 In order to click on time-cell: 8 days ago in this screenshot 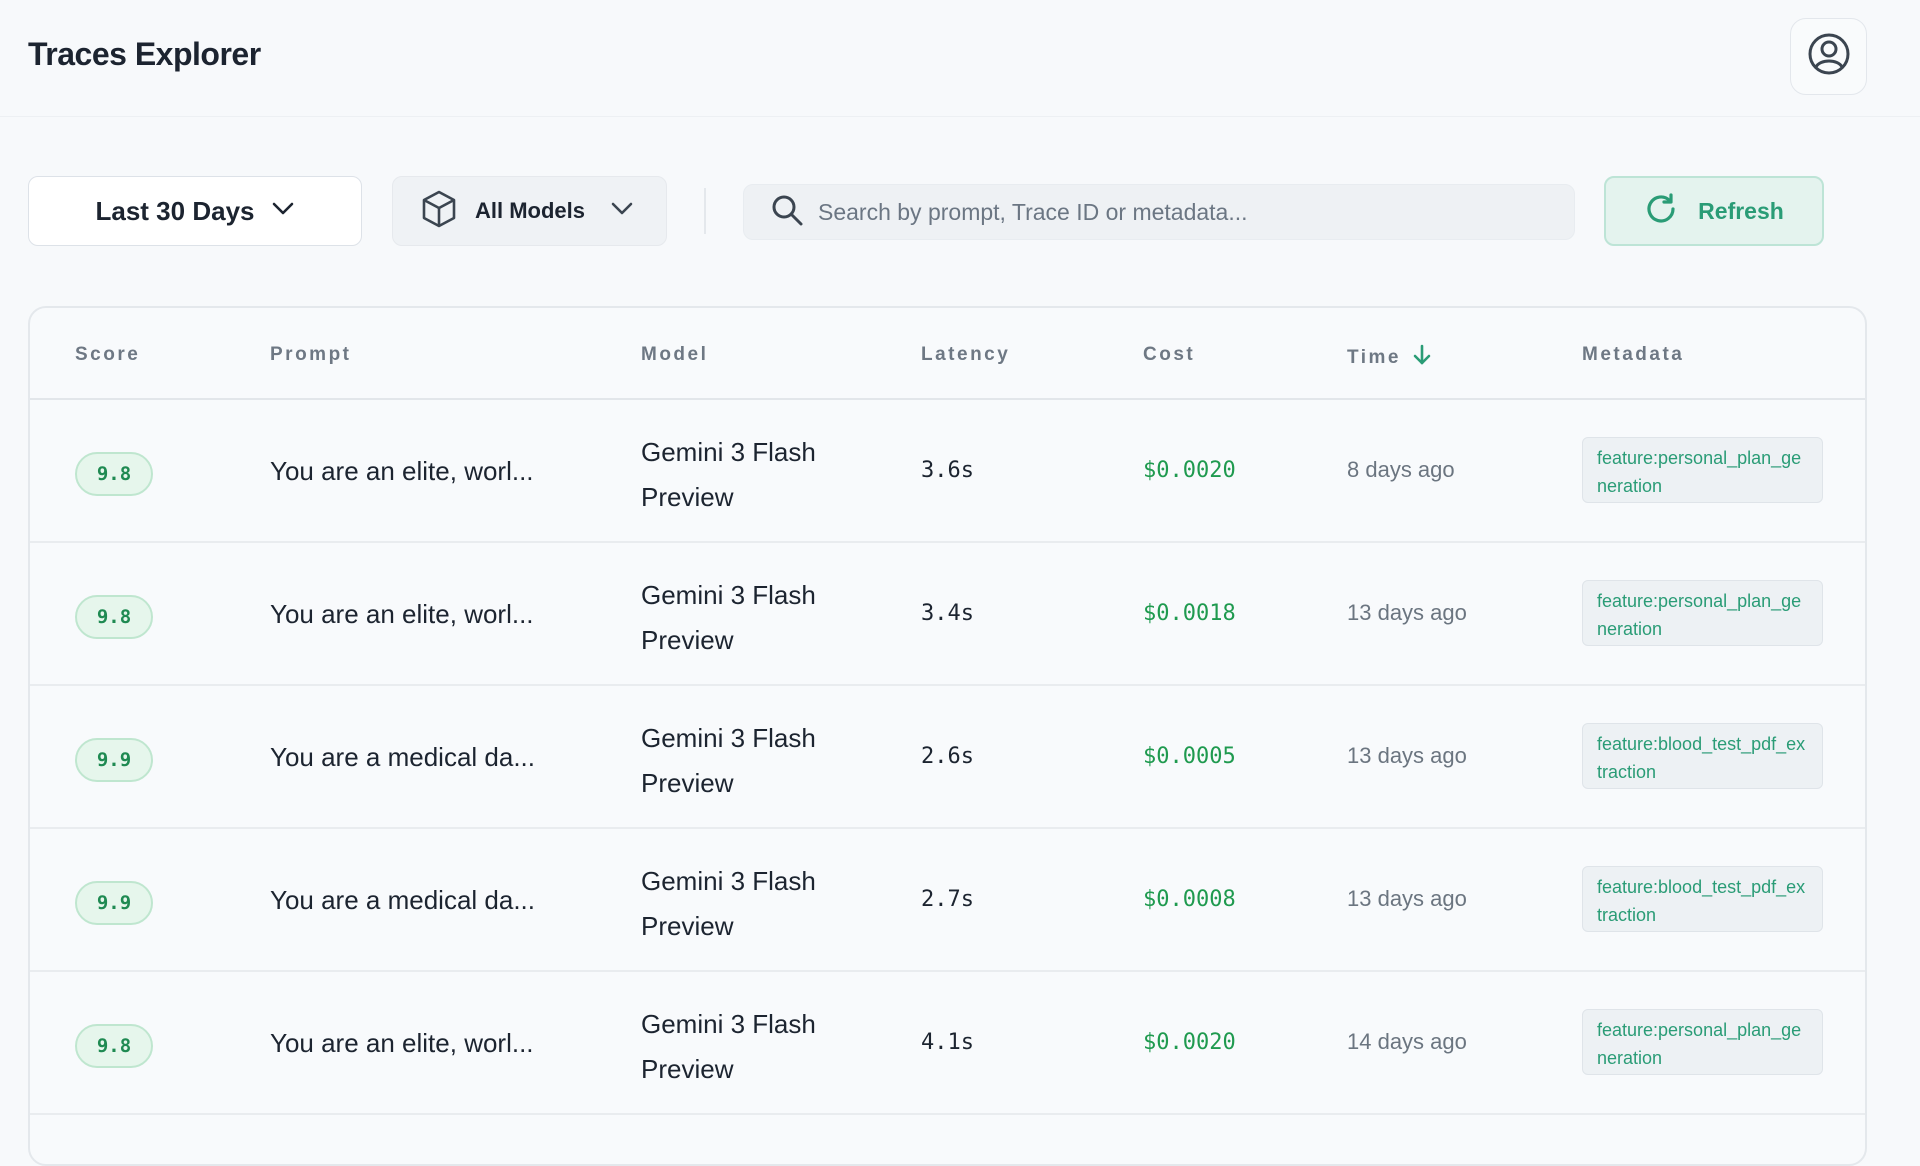, I will do `click(1401, 469)`.